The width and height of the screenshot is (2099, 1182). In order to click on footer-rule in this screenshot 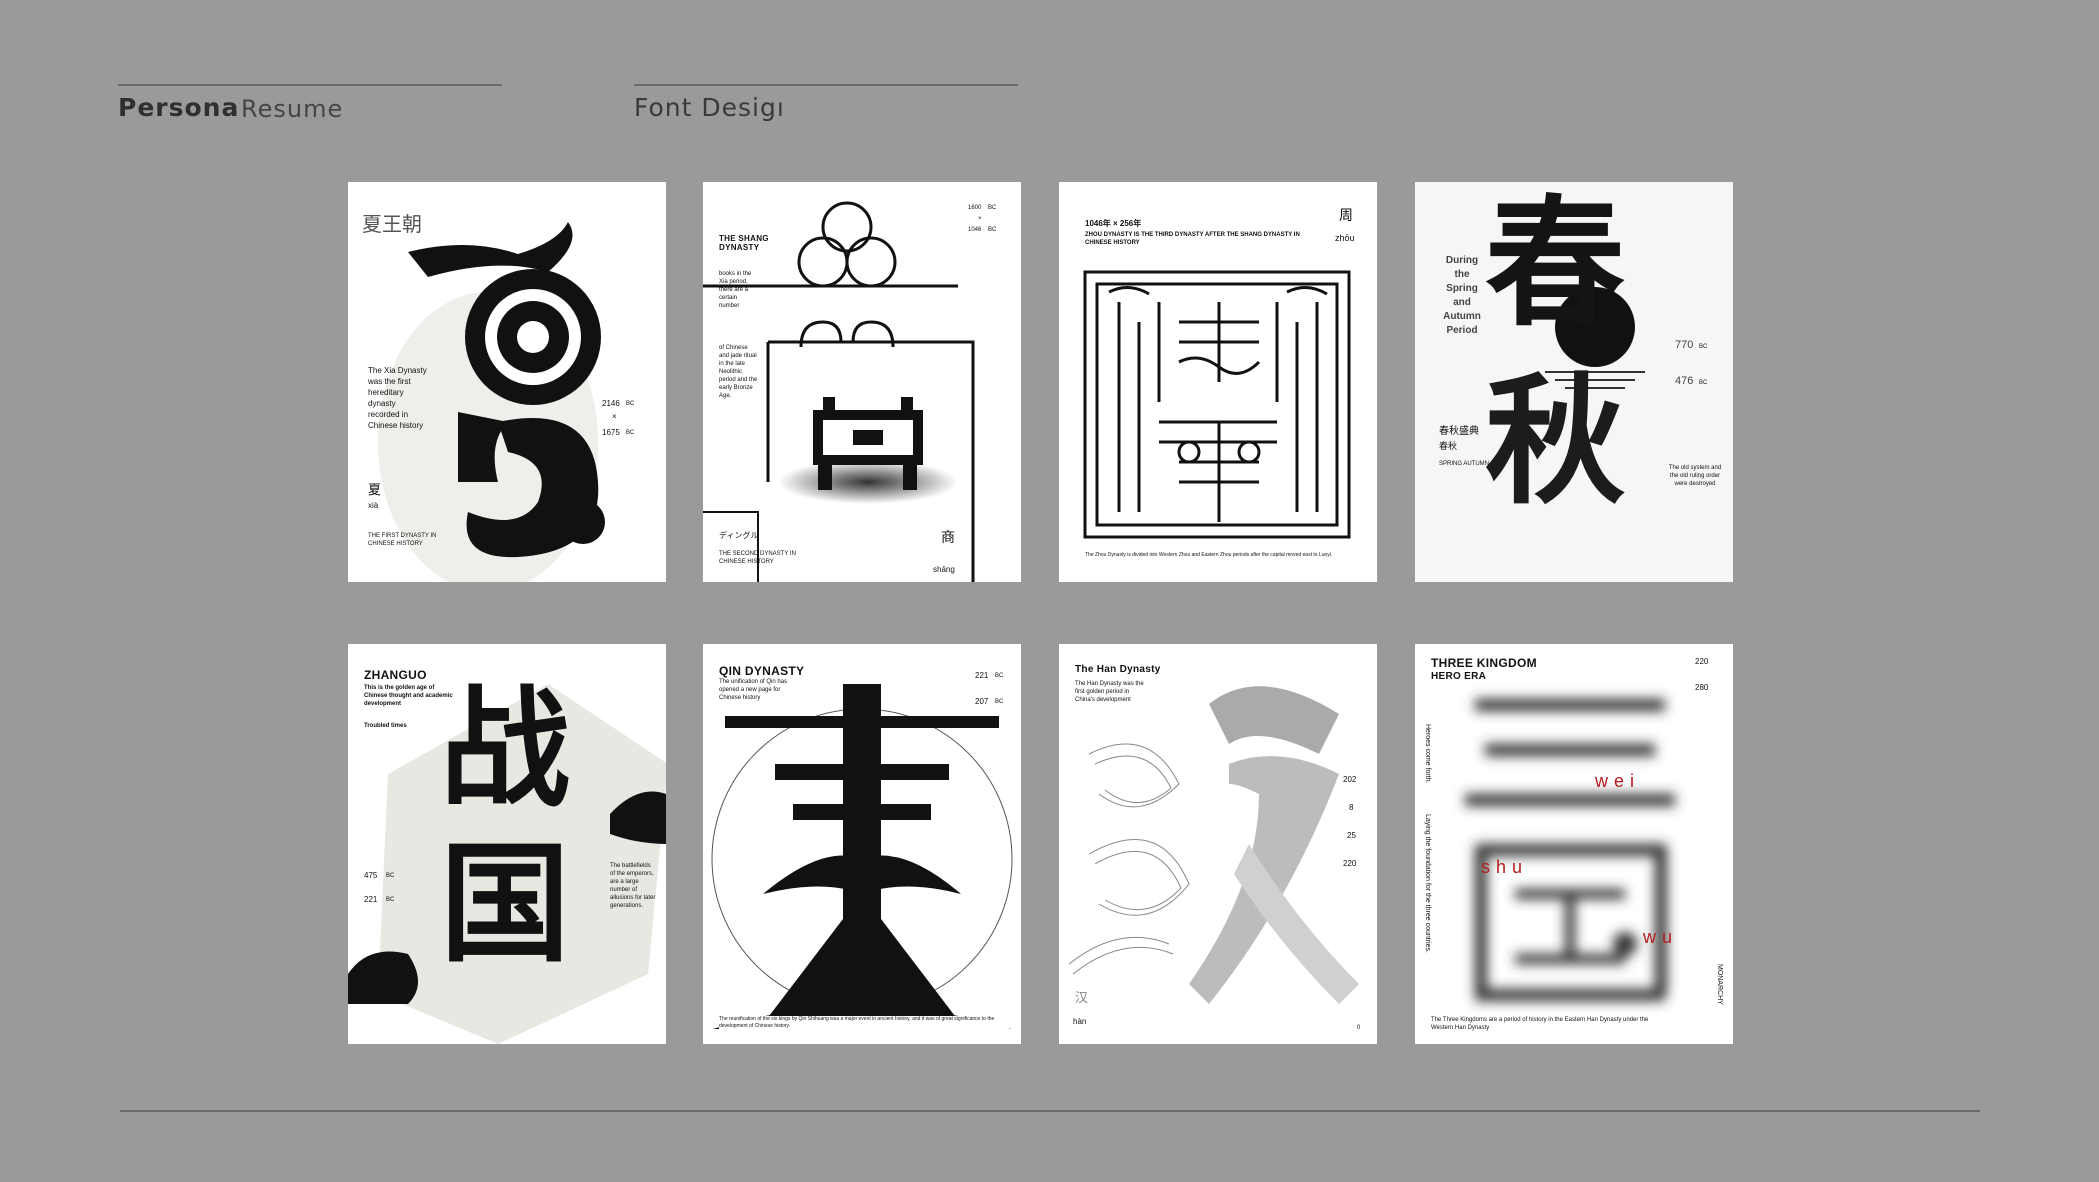, I will do `click(1050, 1111)`.